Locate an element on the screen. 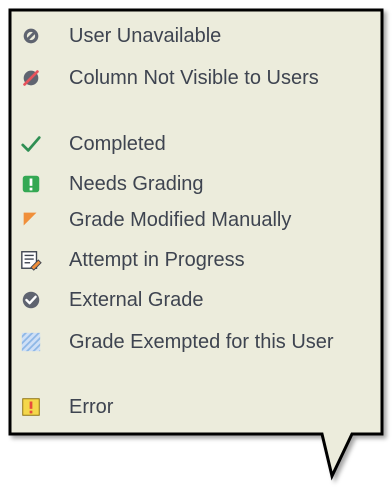 The width and height of the screenshot is (392, 487). user-unavailable-icon is located at coordinates (31, 36).